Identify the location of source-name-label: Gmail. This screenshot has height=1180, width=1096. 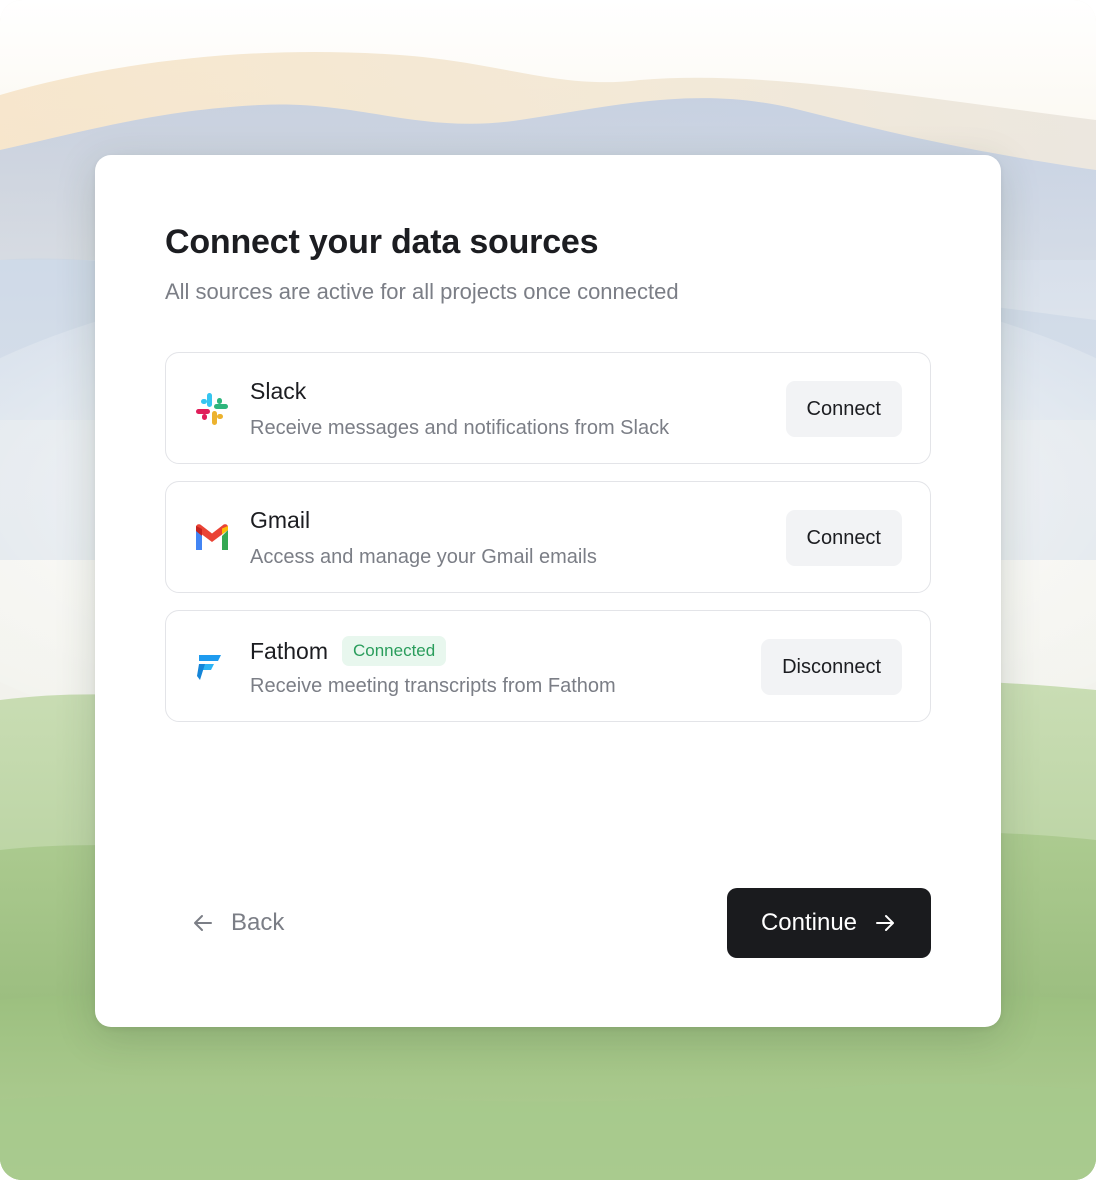
(280, 520).